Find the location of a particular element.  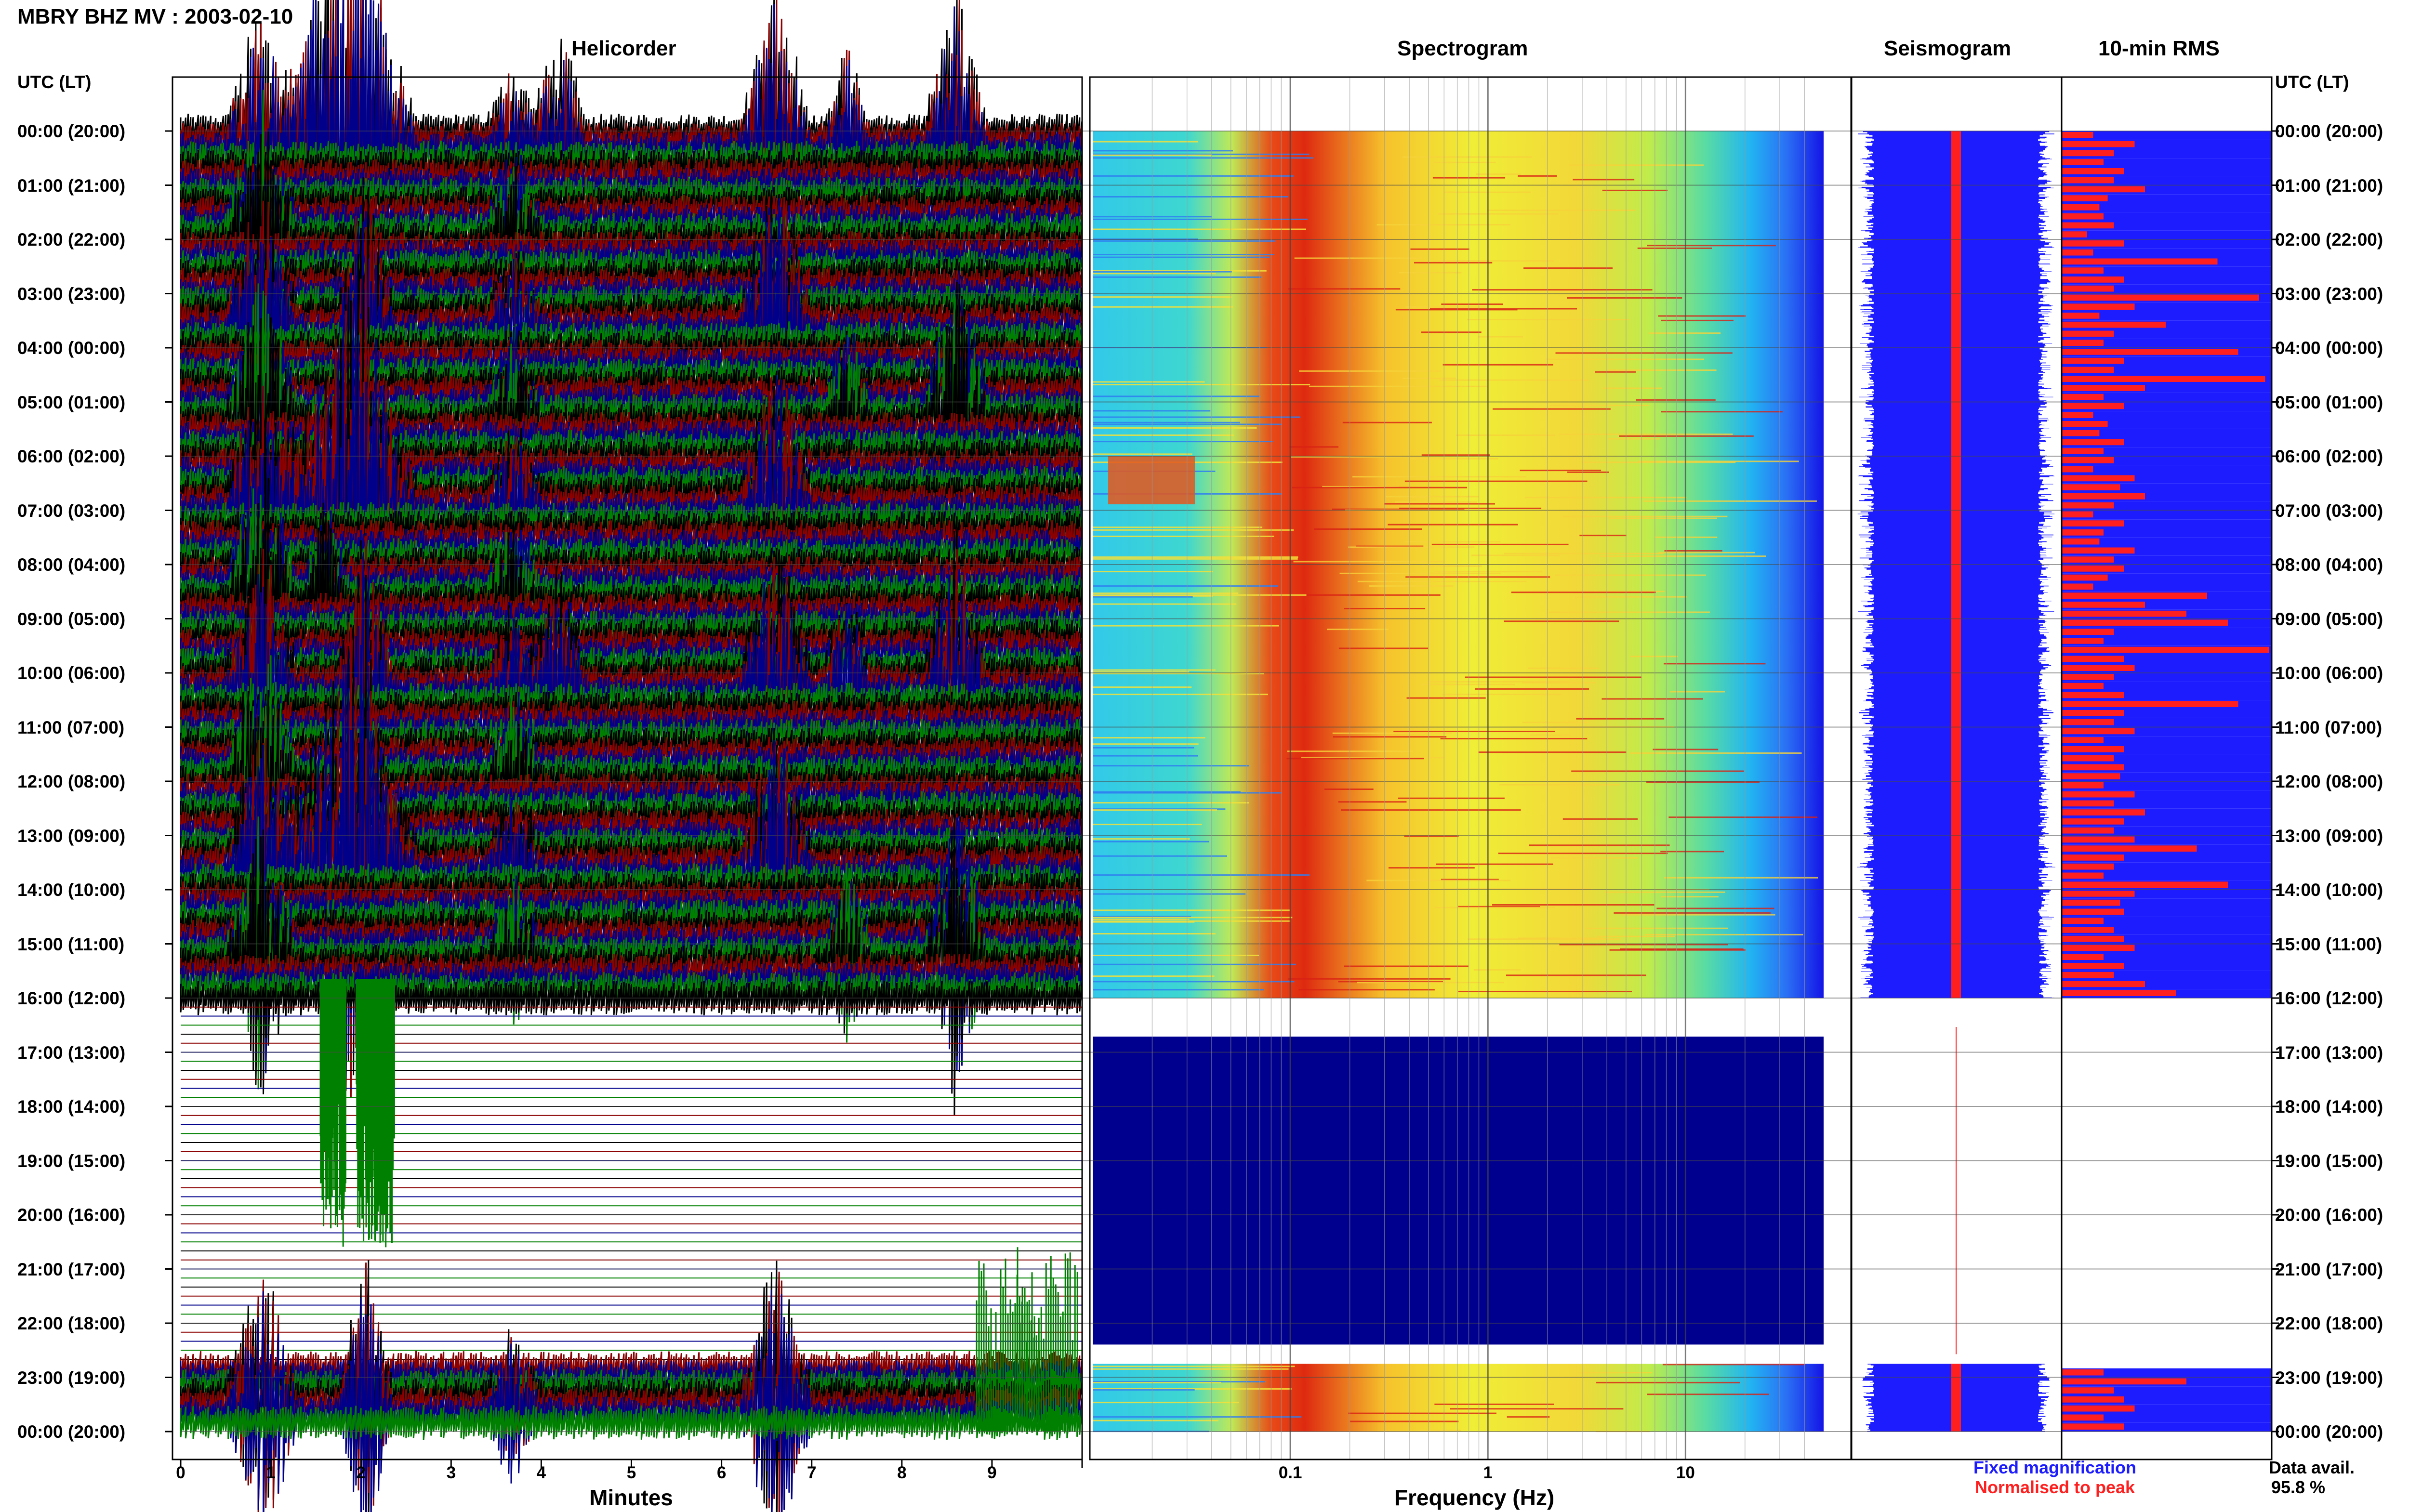

time-label-left: 15:00 (11:00) is located at coordinates (71, 944).